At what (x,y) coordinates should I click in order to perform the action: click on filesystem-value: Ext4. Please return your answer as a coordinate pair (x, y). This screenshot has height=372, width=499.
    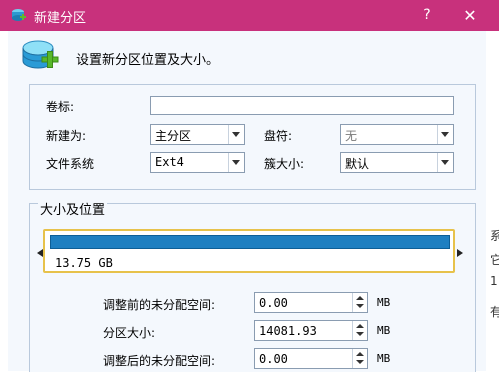
    Looking at the image, I should click on (169, 162).